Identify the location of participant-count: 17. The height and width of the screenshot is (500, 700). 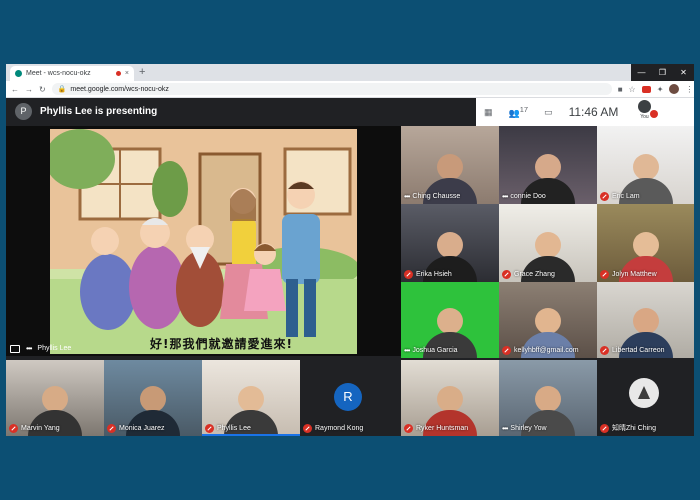
(524, 109).